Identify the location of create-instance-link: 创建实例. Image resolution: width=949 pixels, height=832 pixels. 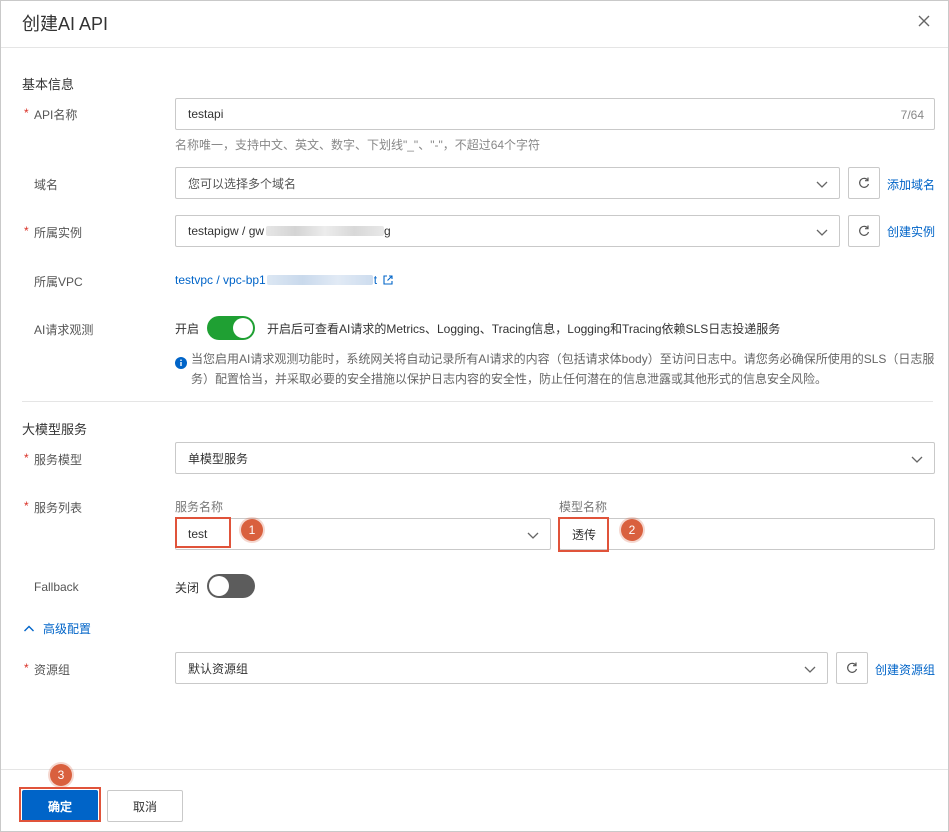
(911, 231).